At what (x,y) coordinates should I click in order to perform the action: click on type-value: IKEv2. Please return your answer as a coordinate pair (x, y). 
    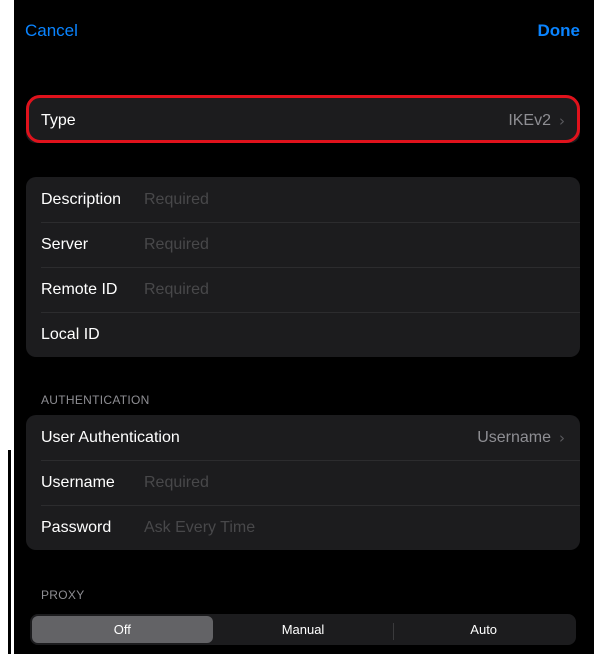
    Looking at the image, I should click on (529, 120).